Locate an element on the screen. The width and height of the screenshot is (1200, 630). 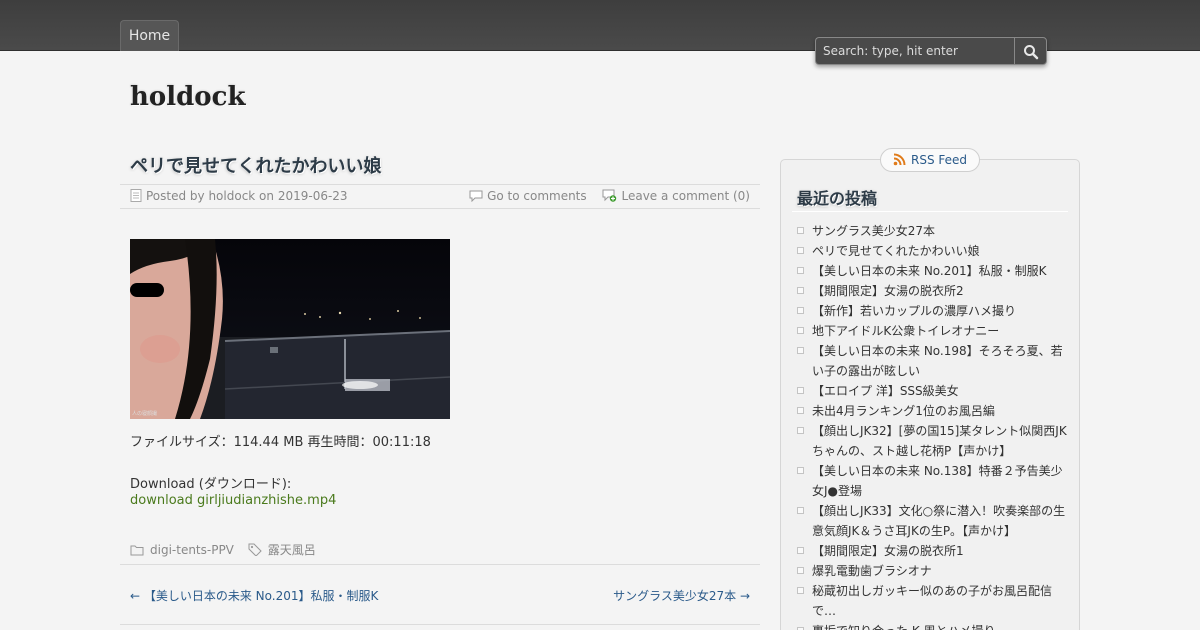
recent-post-item: 【美しい日本の未来 No.138】特番２予告美少女J●登場 is located at coordinates (932, 481).